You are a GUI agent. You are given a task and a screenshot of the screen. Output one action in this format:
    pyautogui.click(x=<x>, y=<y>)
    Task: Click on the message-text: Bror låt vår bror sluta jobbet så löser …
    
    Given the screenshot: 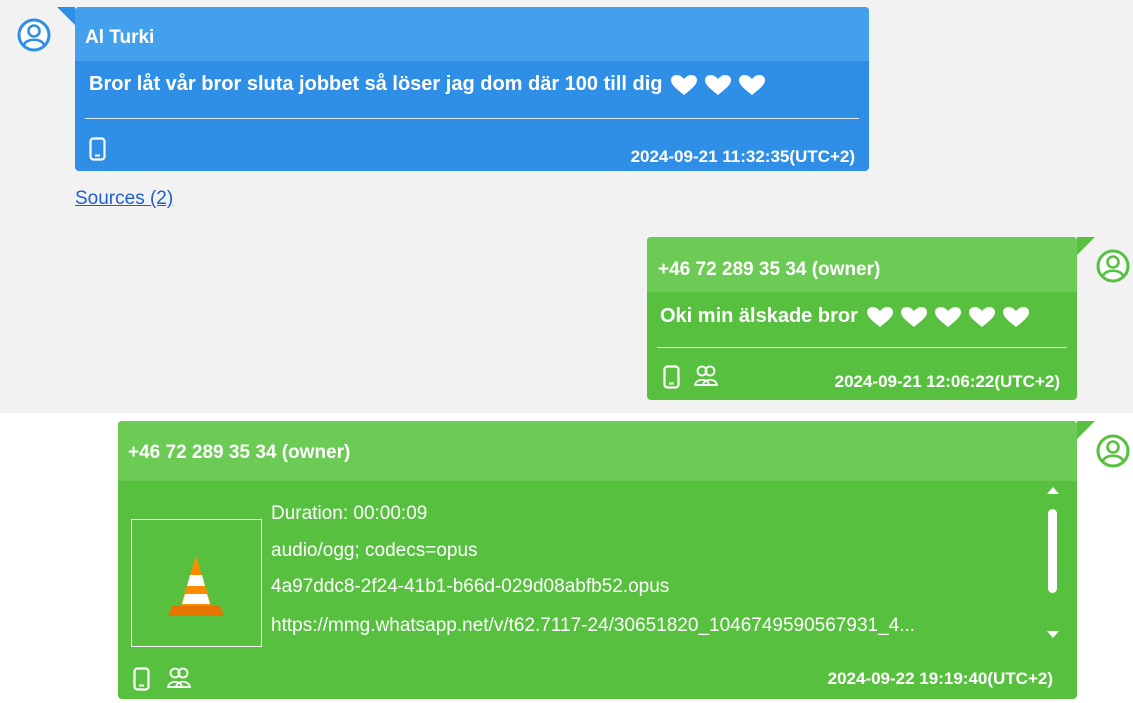 What is the action you would take?
    pyautogui.click(x=430, y=84)
    